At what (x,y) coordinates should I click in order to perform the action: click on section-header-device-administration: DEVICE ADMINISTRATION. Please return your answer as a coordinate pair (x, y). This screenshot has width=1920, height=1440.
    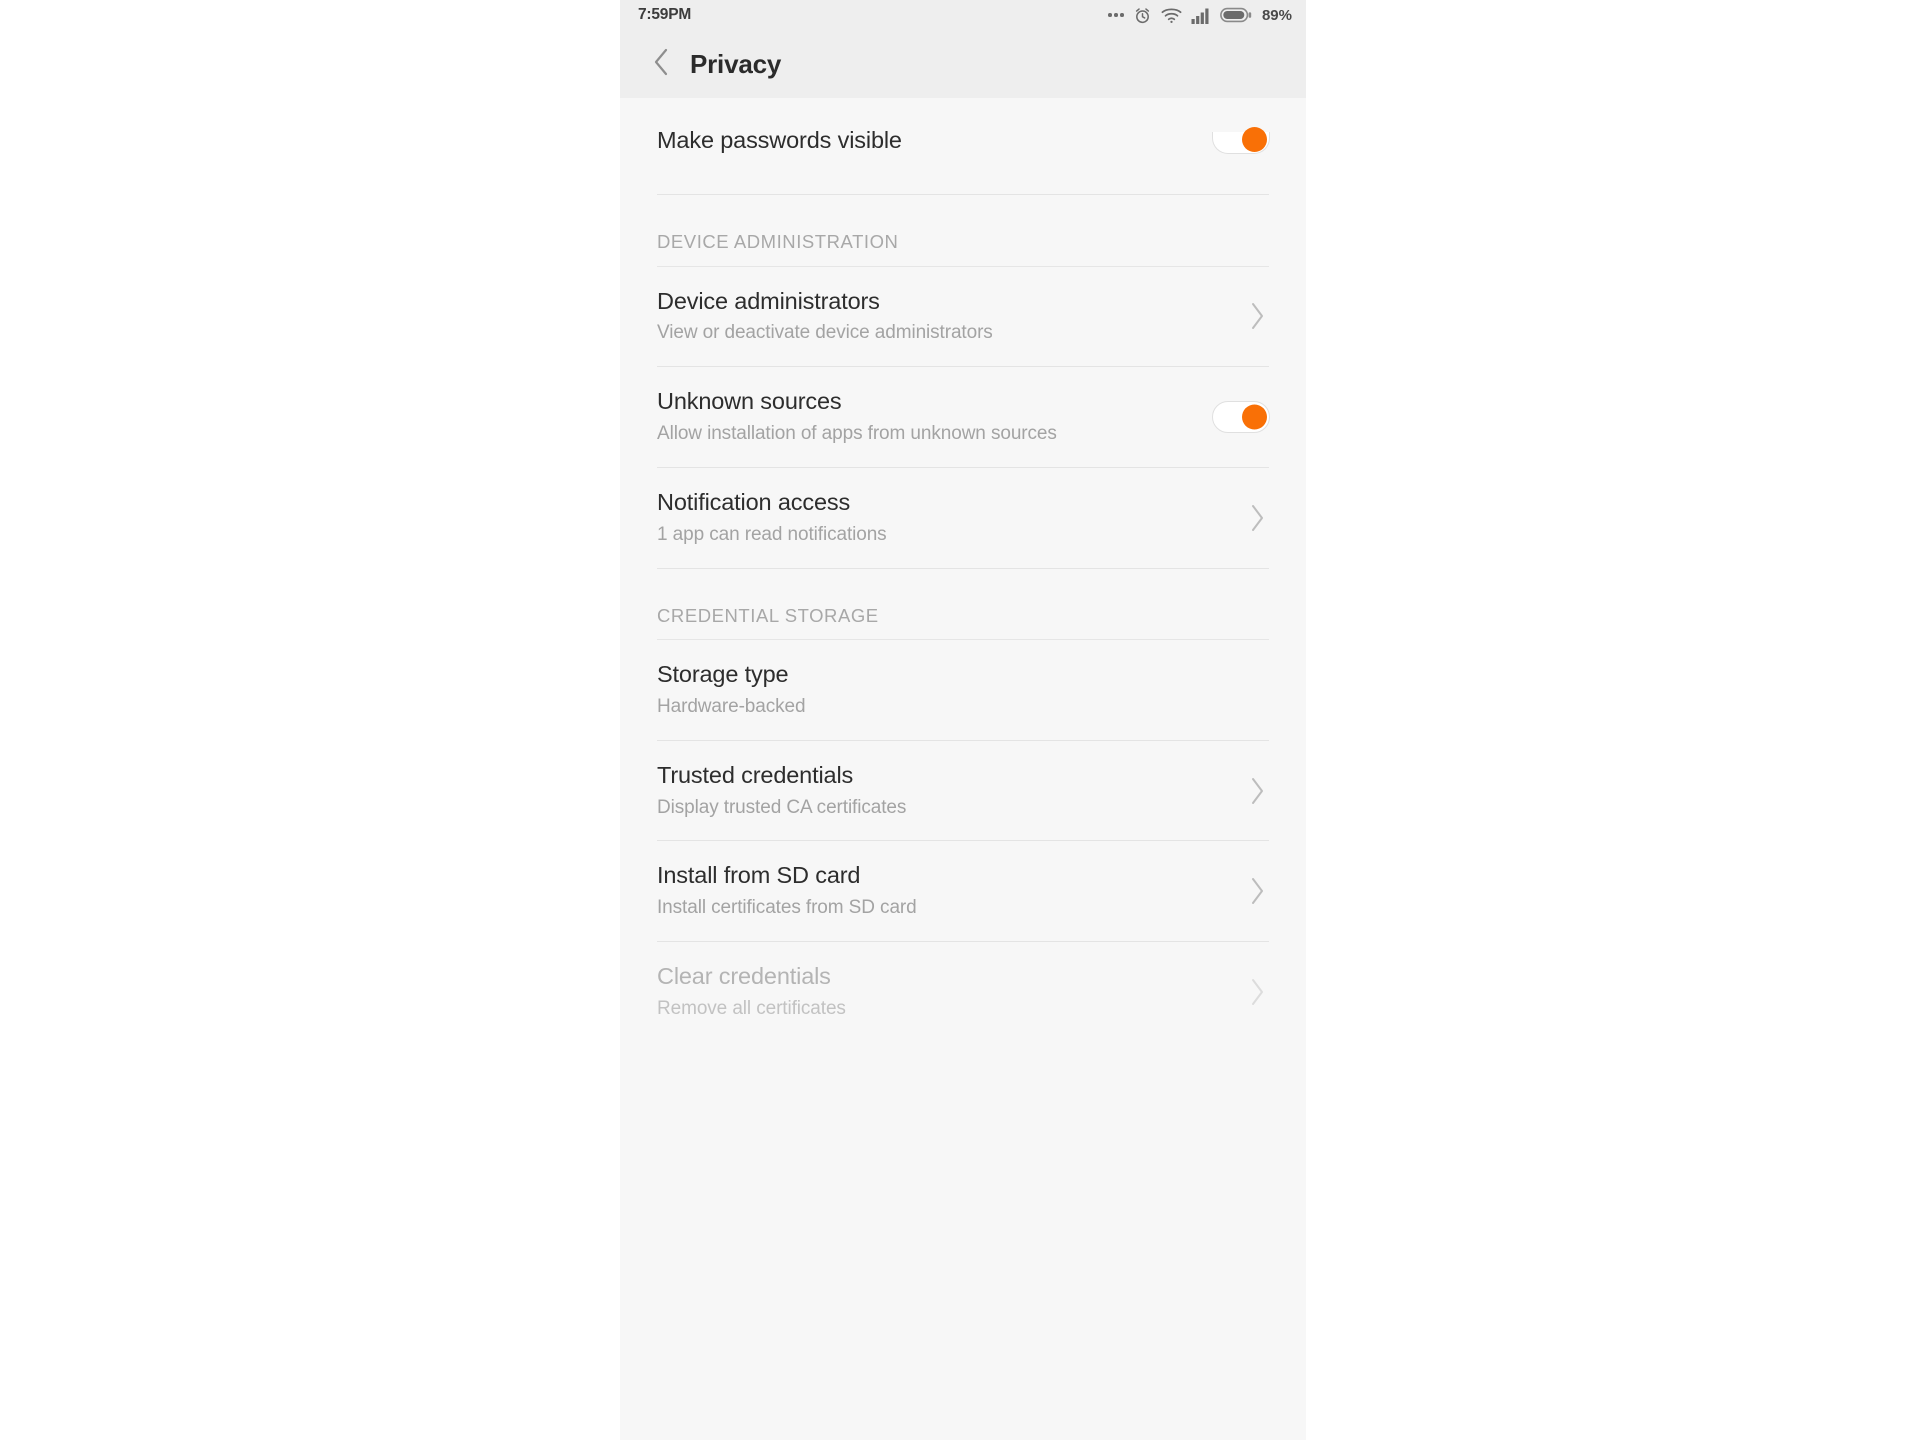
    Looking at the image, I should click on (778, 241).